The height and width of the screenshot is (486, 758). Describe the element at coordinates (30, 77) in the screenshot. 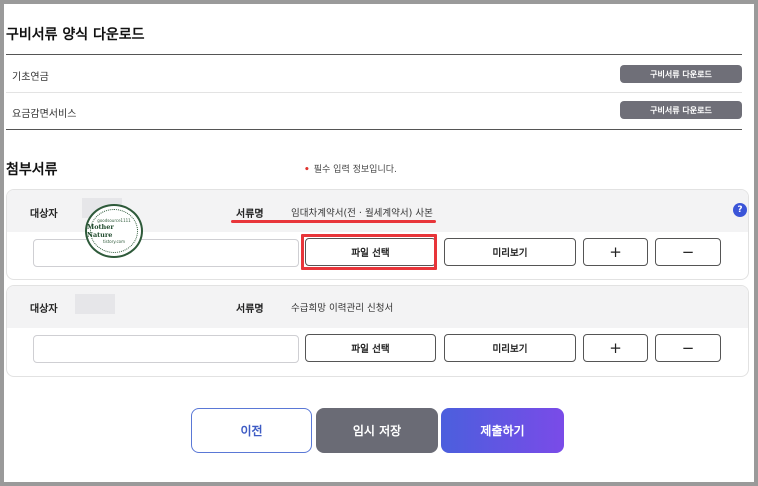

I see `form-row-label: 기초연금` at that location.